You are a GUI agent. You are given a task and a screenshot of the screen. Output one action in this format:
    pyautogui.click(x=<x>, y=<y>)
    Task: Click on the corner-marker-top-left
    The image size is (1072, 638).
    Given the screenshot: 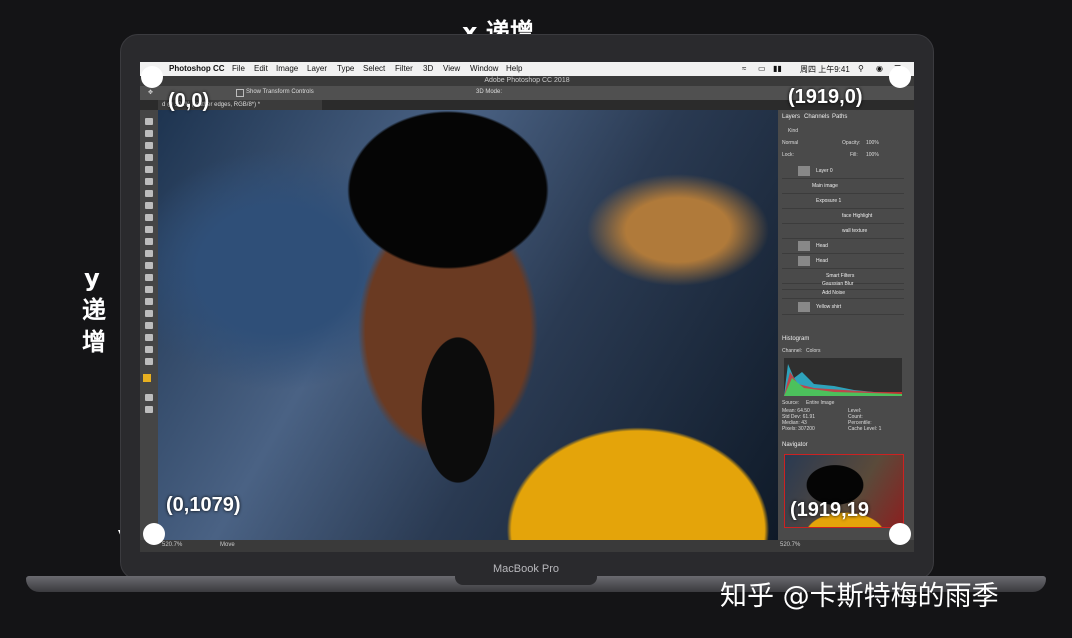 What is the action you would take?
    pyautogui.click(x=152, y=77)
    